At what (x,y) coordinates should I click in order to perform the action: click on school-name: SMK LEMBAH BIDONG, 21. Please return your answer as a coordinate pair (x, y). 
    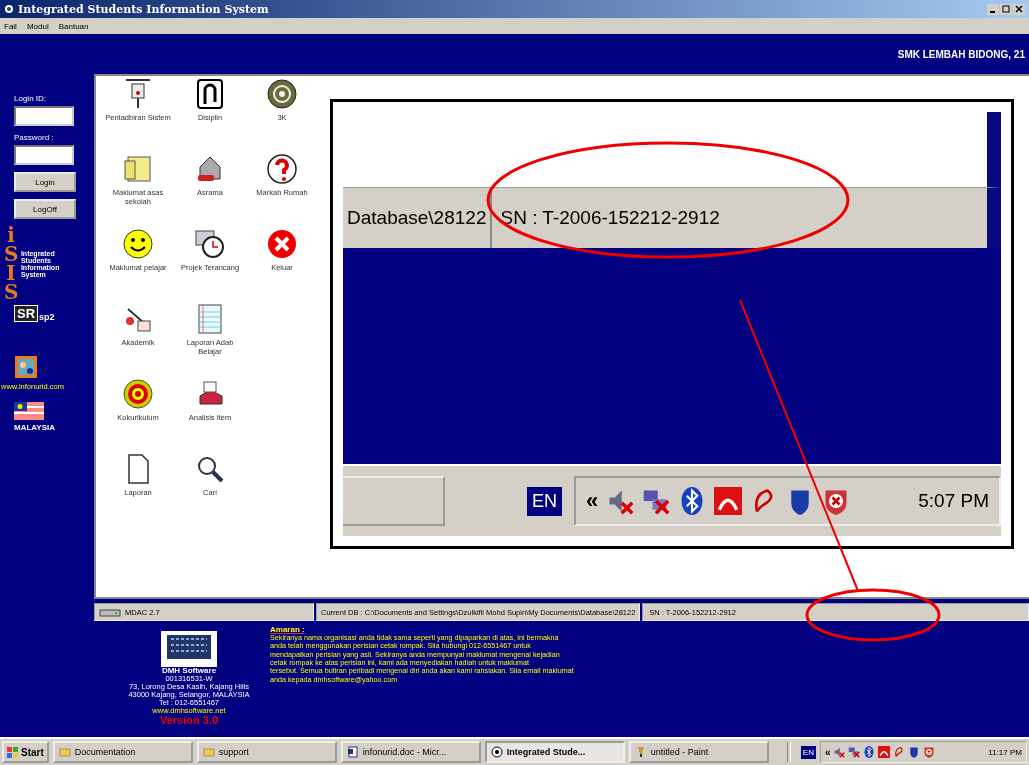
    Looking at the image, I should click on (961, 54).